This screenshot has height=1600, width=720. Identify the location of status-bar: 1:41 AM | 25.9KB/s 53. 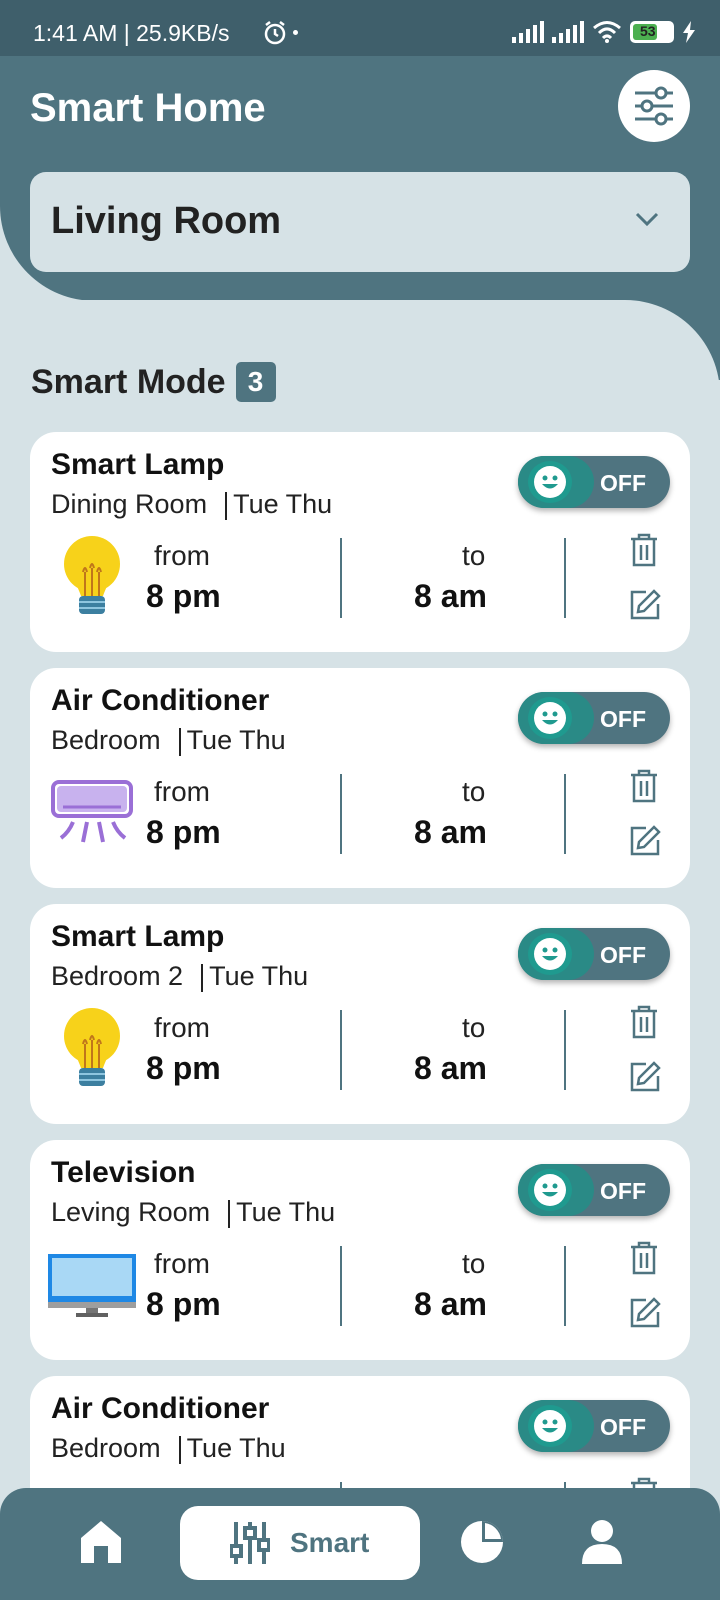
(360, 28).